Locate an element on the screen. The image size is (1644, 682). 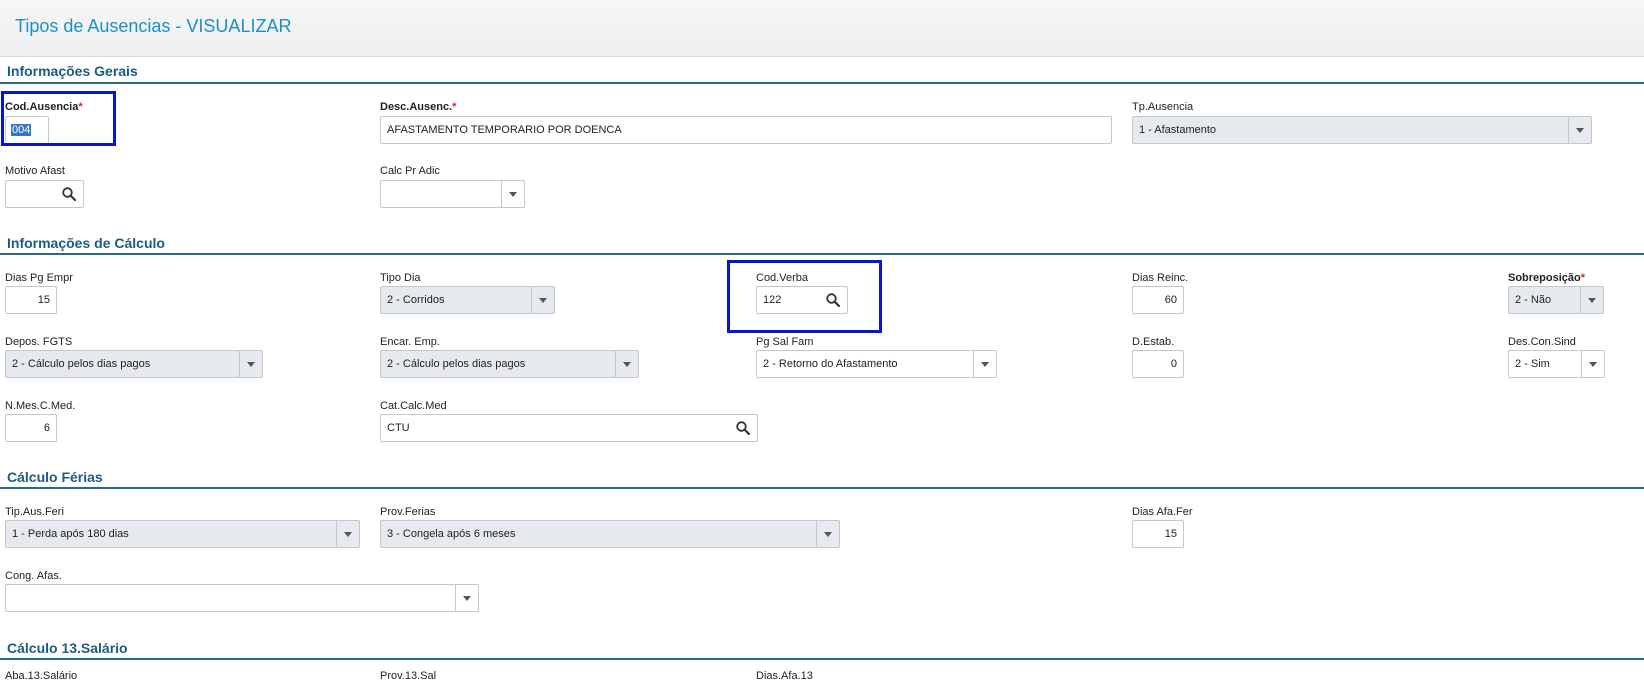
tip-aus-feri-label: Tip.Aus.Feri is located at coordinates (34, 512).